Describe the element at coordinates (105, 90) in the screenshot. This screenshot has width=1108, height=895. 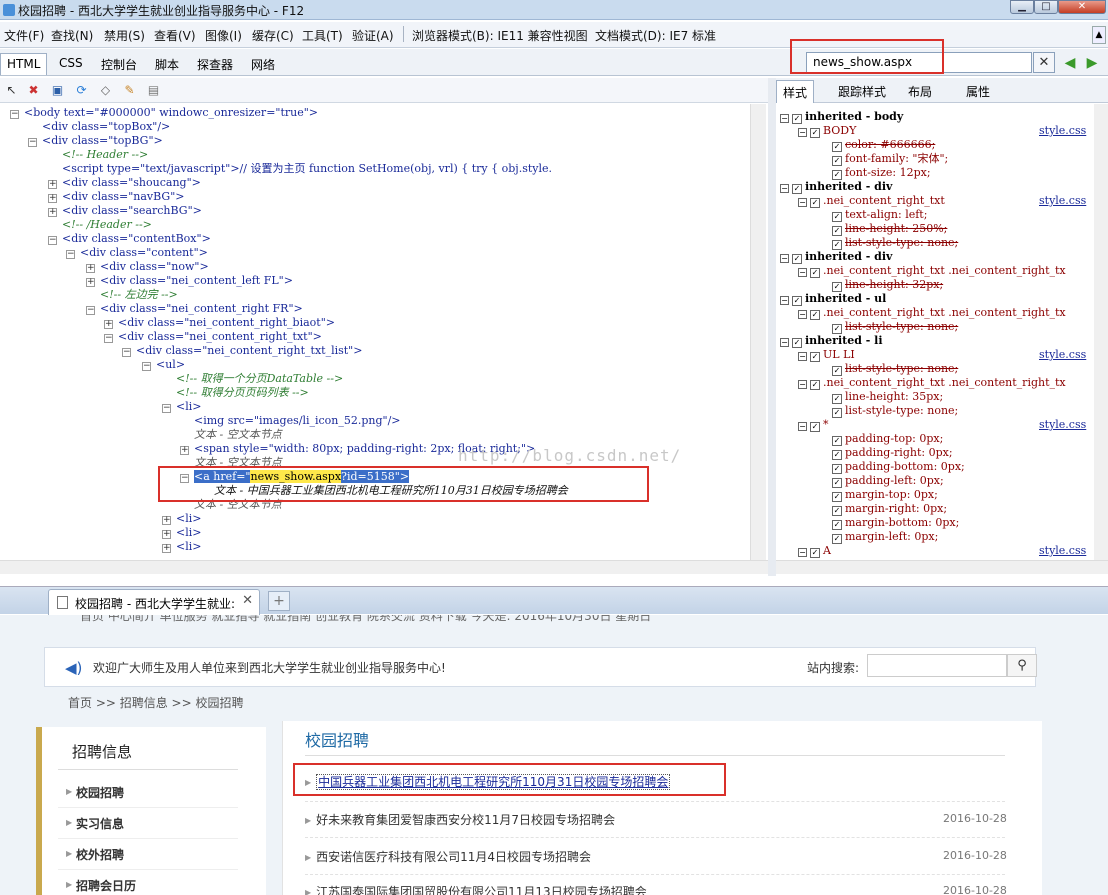
I see `word-wrap-icon: ◇` at that location.